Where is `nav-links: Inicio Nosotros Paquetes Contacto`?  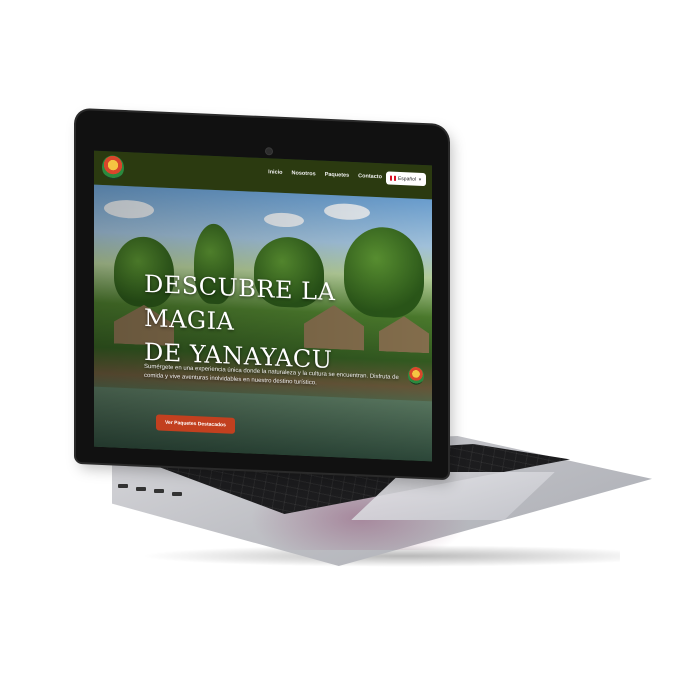 nav-links: Inicio Nosotros Paquetes Contacto is located at coordinates (325, 174).